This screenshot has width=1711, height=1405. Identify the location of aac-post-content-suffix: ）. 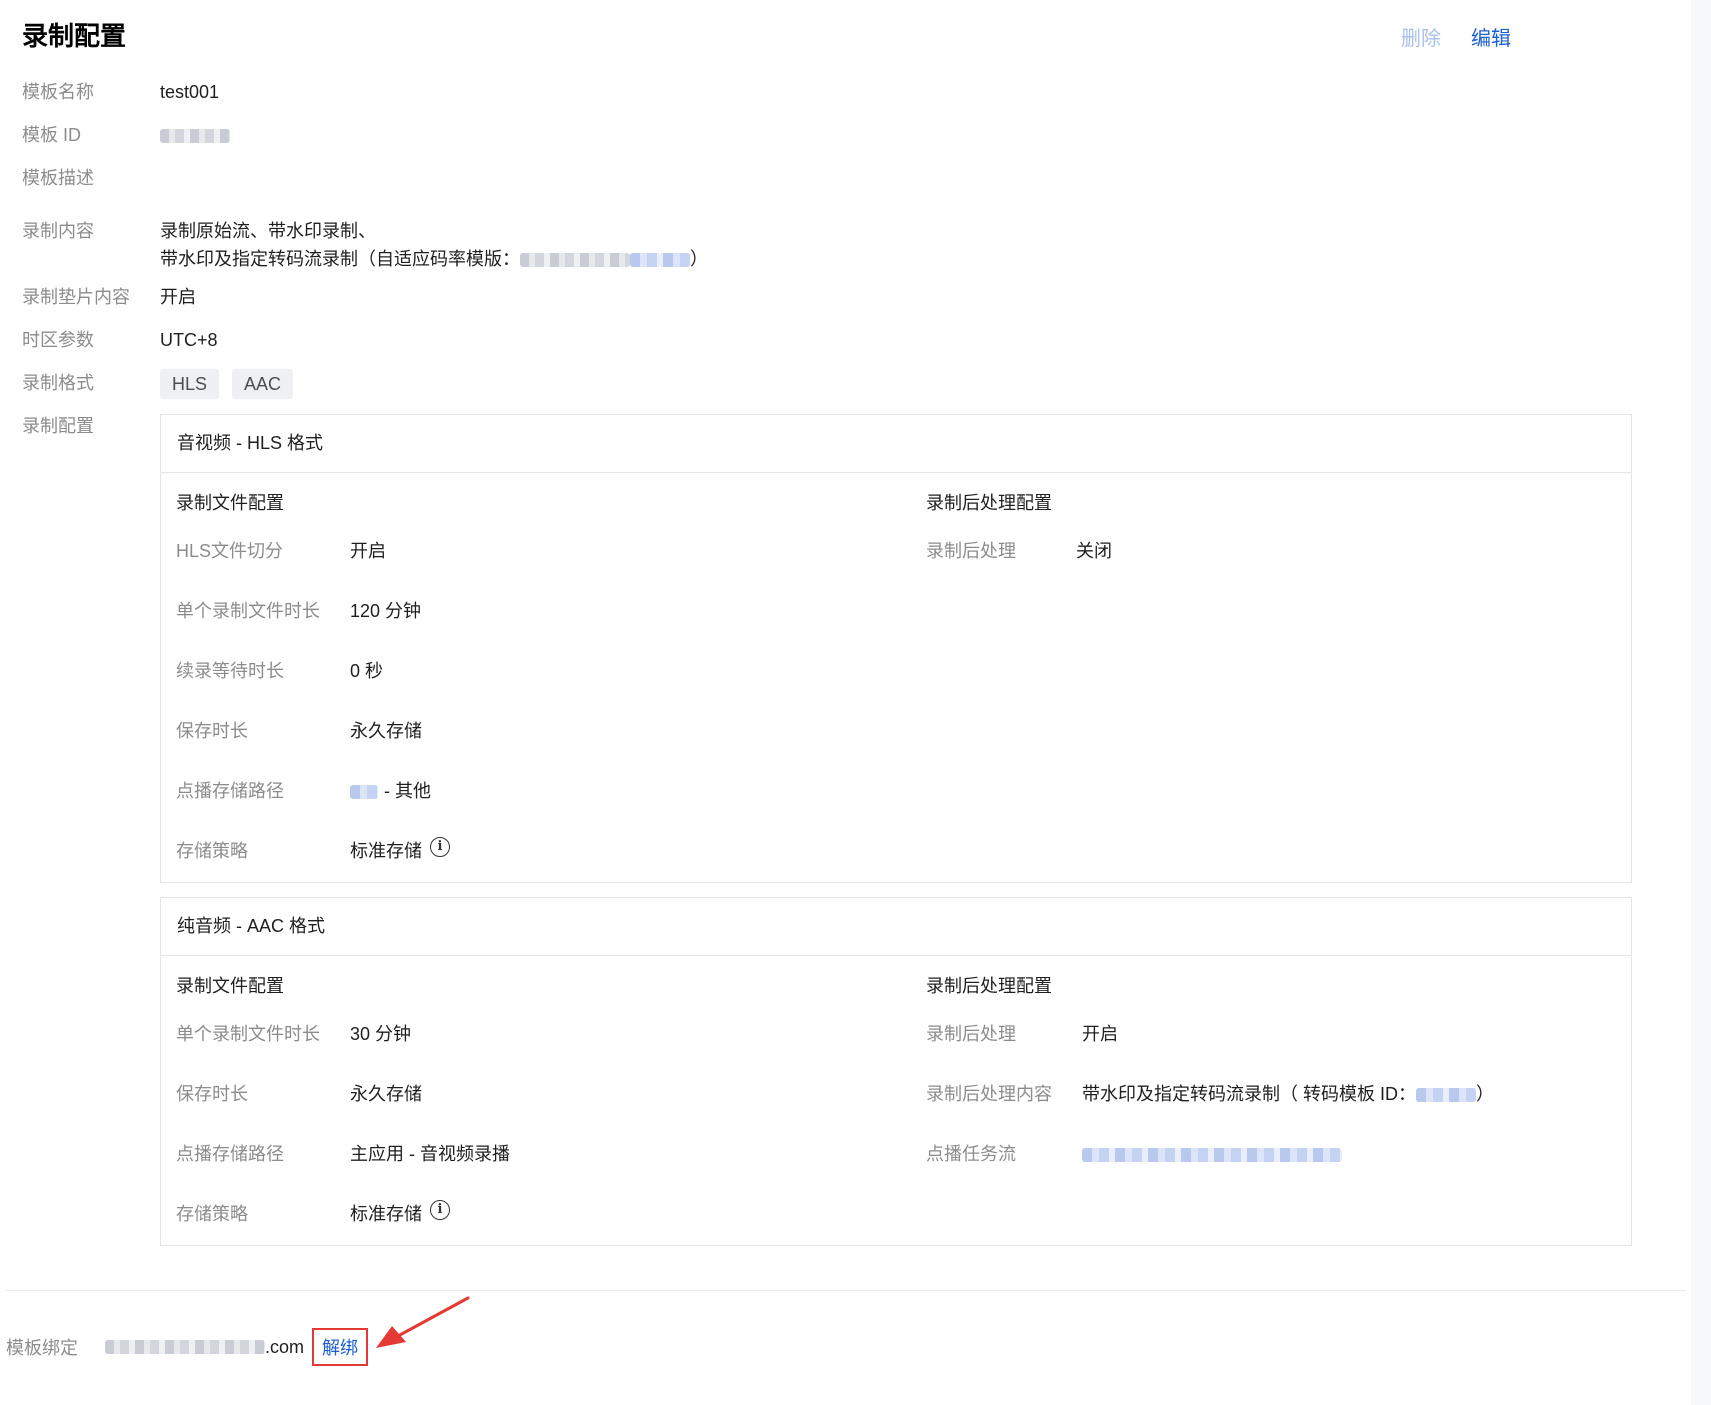
(1485, 1094).